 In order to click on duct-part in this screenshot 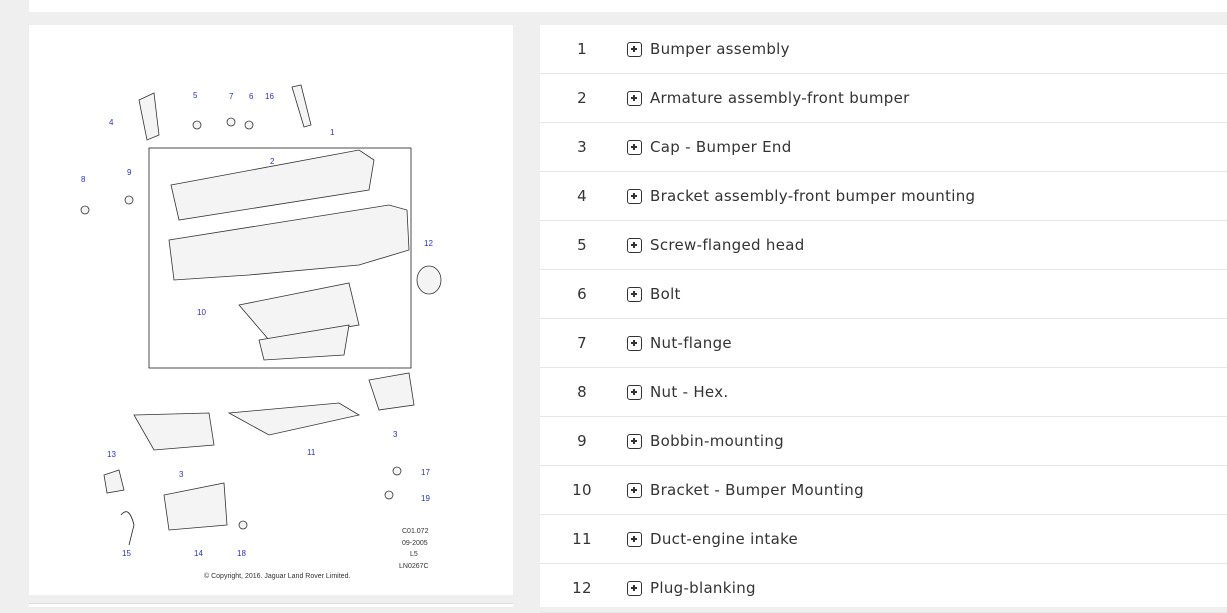, I will do `click(294, 419)`.